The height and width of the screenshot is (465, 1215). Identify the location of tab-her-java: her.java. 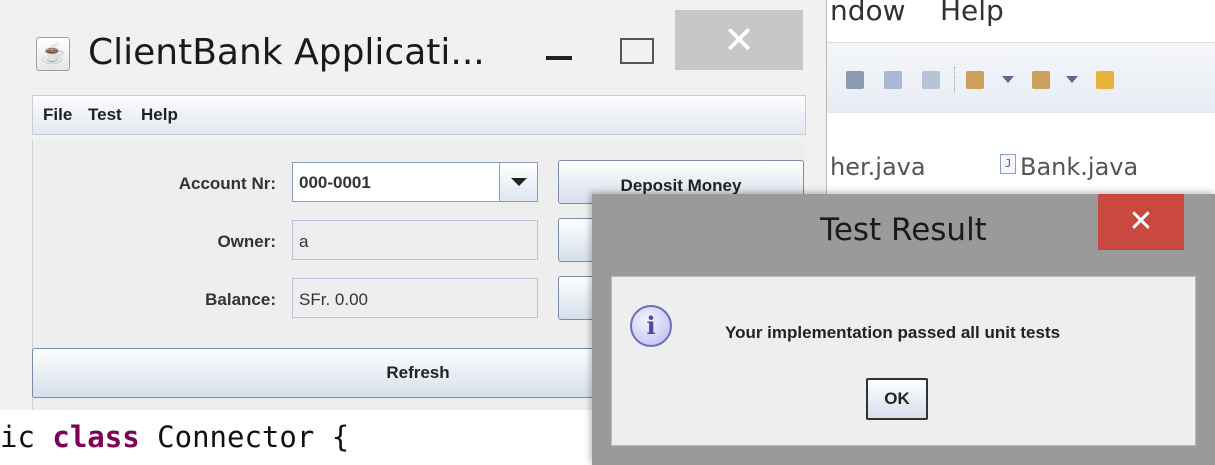
(878, 167).